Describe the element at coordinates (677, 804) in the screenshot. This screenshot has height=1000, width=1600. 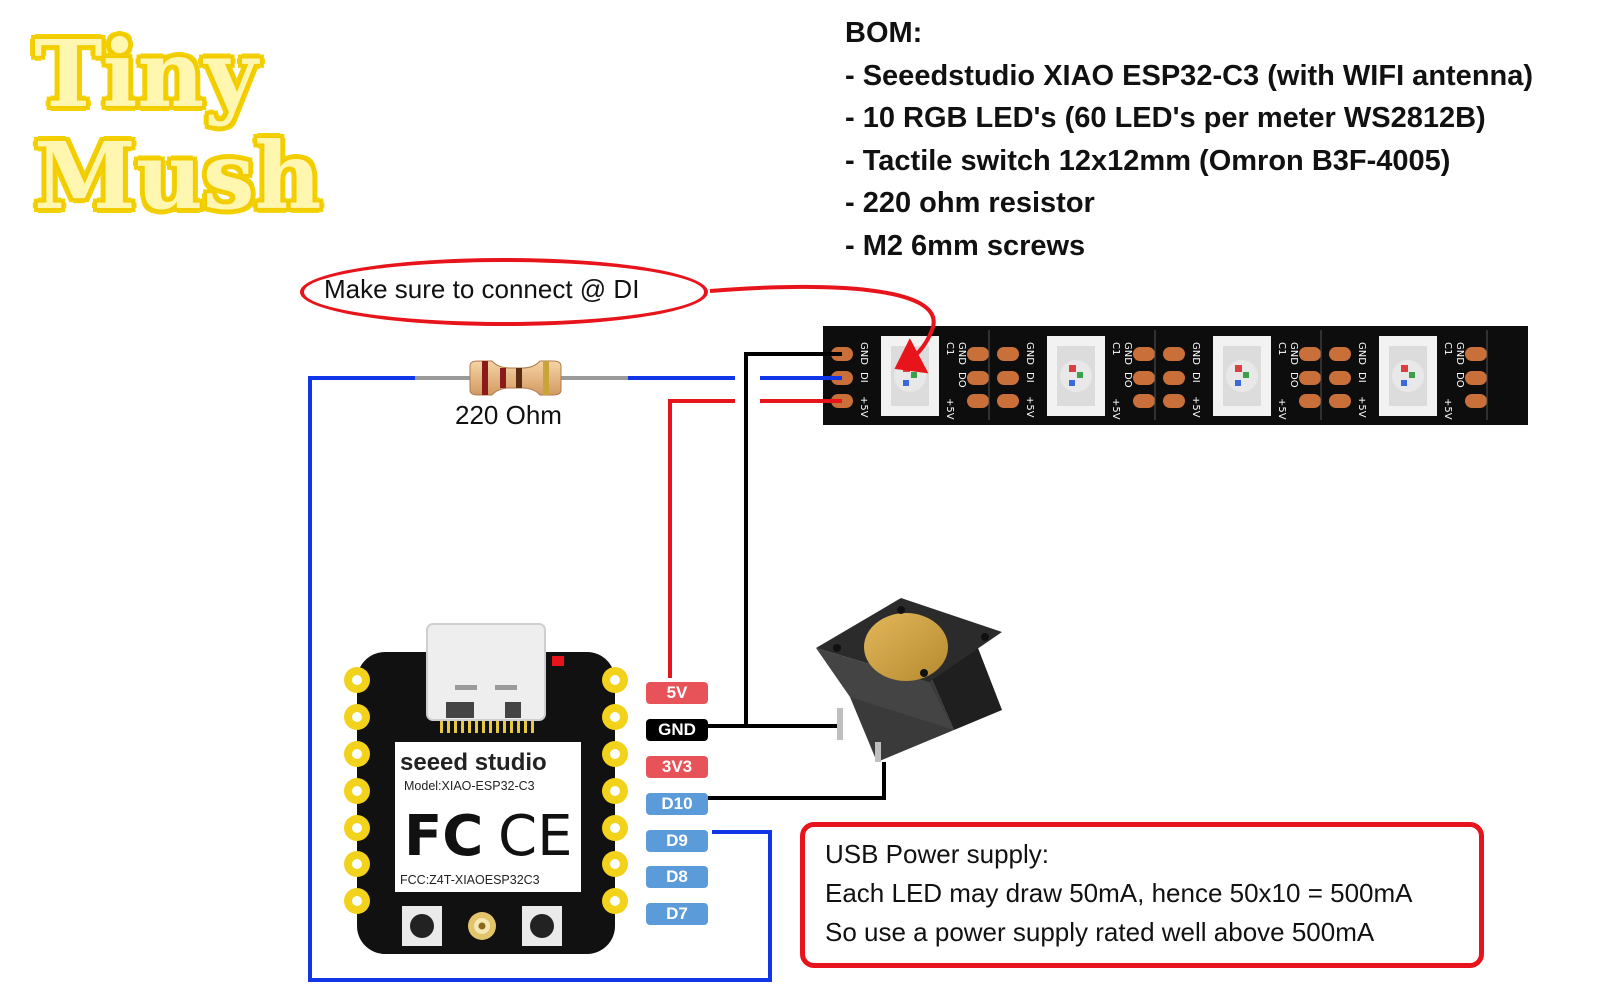
I see `pin-d10-label: D10` at that location.